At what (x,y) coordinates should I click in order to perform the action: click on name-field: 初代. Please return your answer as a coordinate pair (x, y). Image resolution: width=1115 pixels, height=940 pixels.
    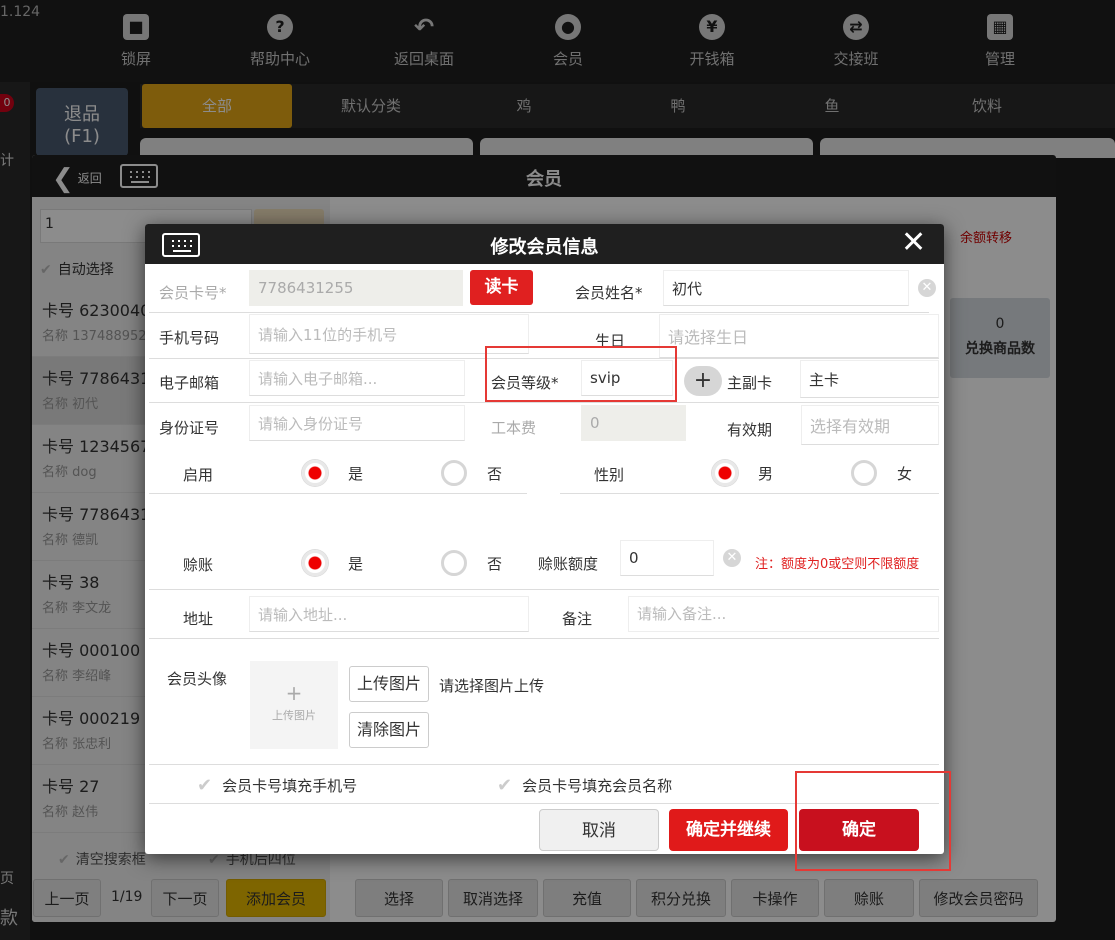
    Looking at the image, I should click on (786, 288).